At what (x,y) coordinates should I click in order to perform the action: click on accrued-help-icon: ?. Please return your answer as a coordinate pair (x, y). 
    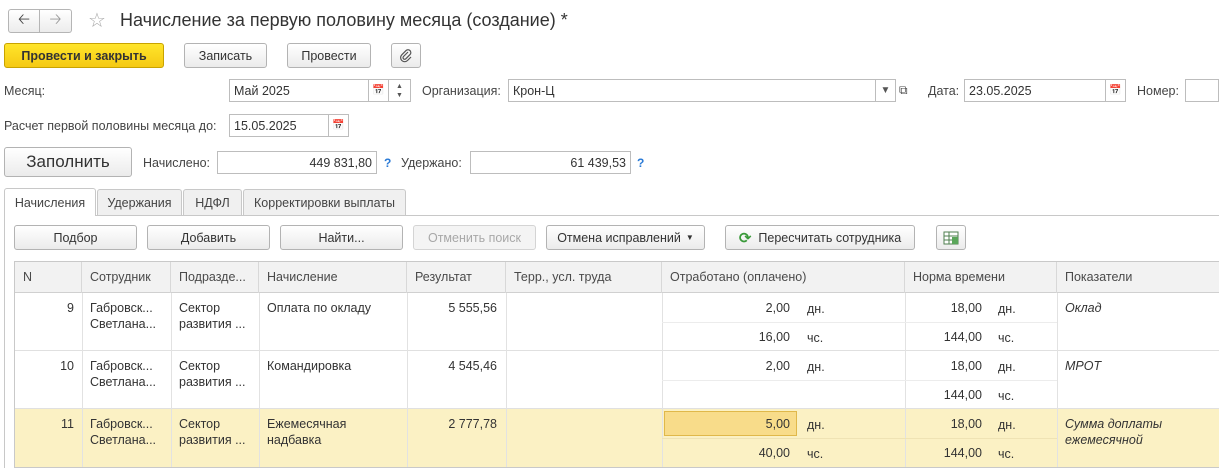
    Looking at the image, I should click on (387, 163).